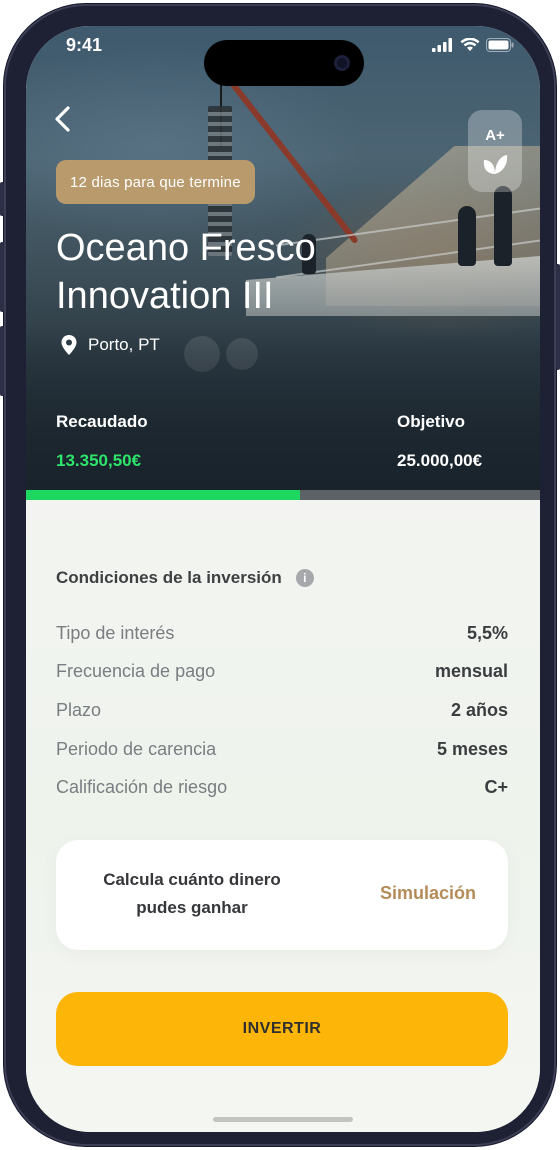 Image resolution: width=560 pixels, height=1150 pixels. Describe the element at coordinates (304, 578) in the screenshot. I see `info-icon: i` at that location.